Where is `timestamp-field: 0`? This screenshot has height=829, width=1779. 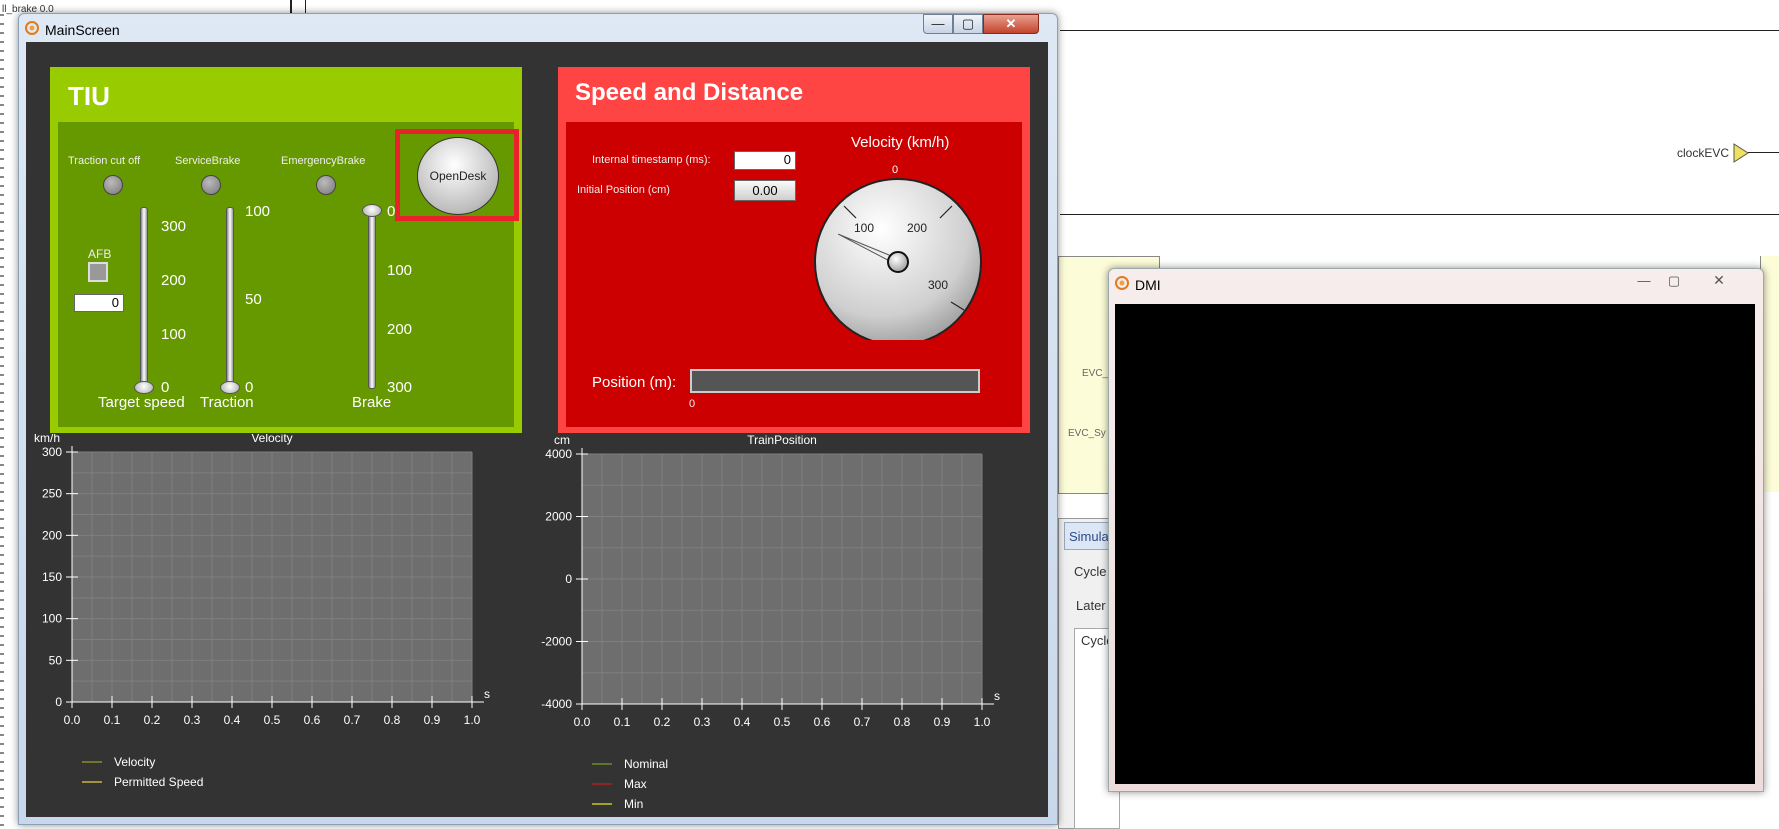
timestamp-field: 0 is located at coordinates (765, 160).